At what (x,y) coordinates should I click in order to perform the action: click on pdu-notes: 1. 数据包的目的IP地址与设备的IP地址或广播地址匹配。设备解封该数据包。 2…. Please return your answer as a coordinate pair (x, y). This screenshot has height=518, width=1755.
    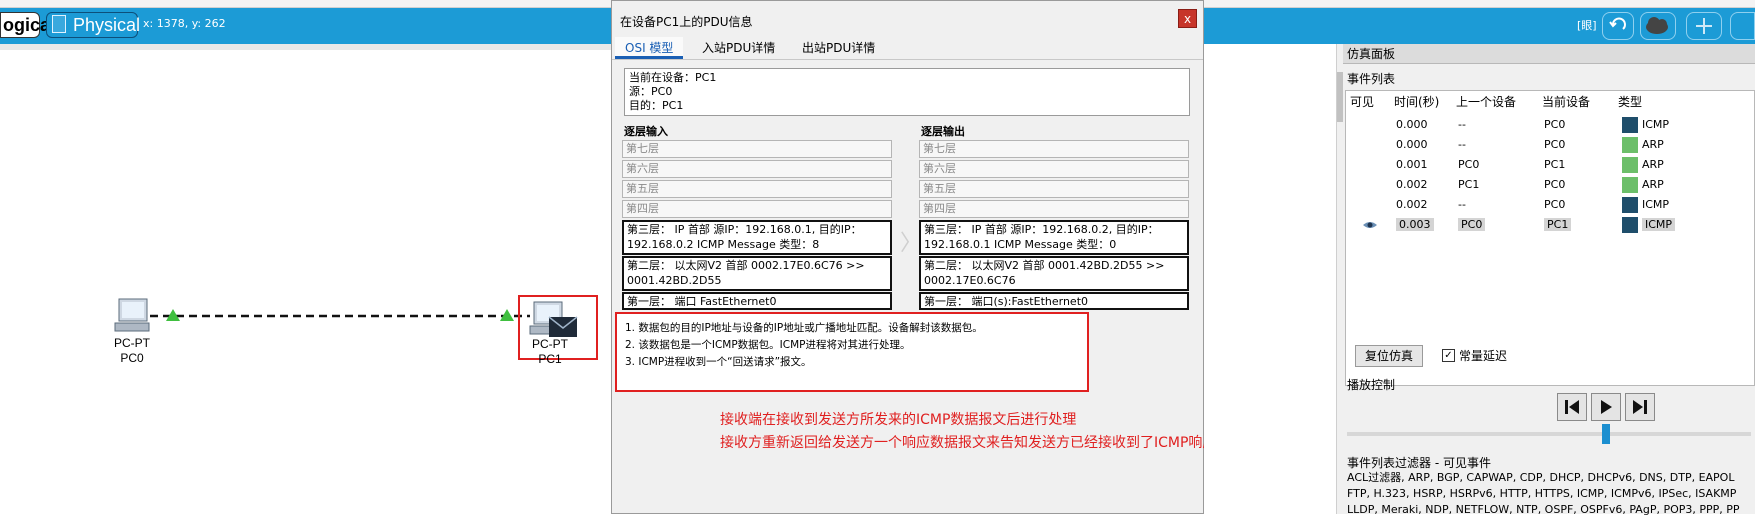
    Looking at the image, I should click on (852, 352).